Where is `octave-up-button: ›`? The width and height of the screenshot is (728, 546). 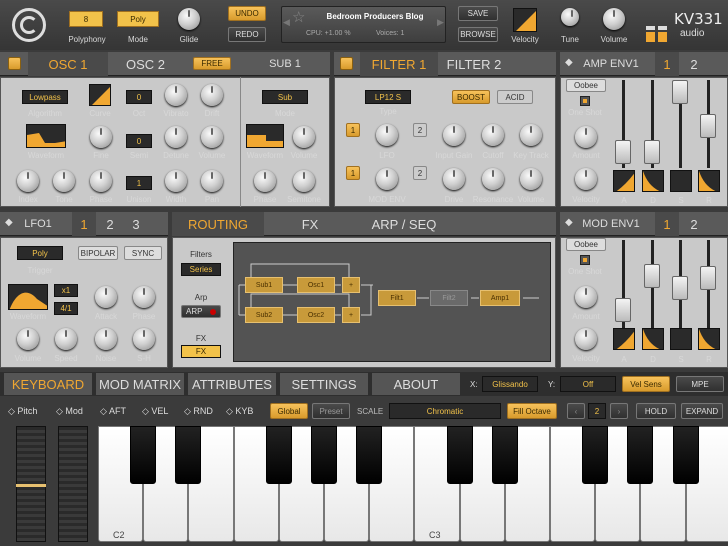
octave-up-button: › is located at coordinates (619, 411).